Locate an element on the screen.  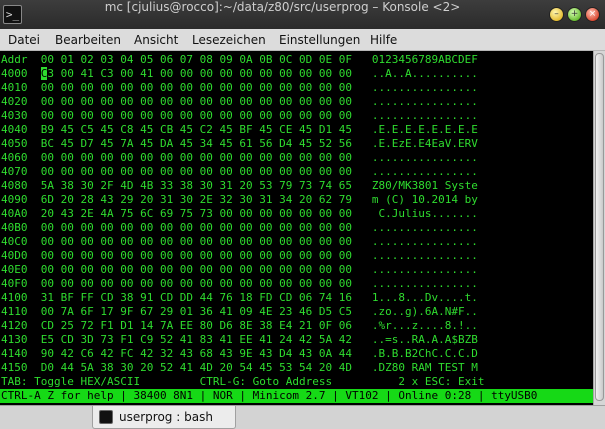
terminal-scrollbar is located at coordinates (599, 228).